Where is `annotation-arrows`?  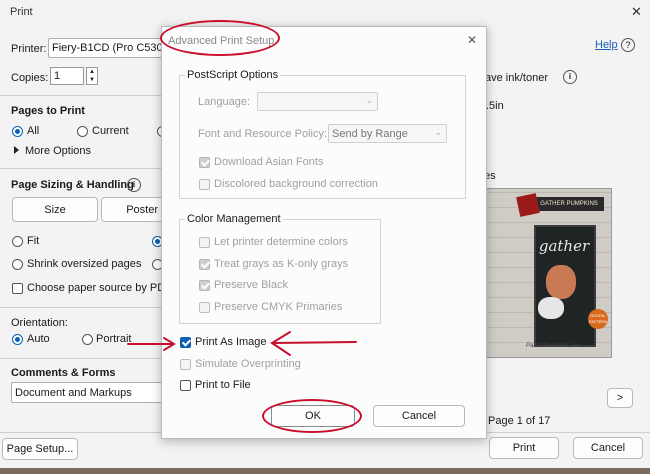 annotation-arrows is located at coordinates (242, 343).